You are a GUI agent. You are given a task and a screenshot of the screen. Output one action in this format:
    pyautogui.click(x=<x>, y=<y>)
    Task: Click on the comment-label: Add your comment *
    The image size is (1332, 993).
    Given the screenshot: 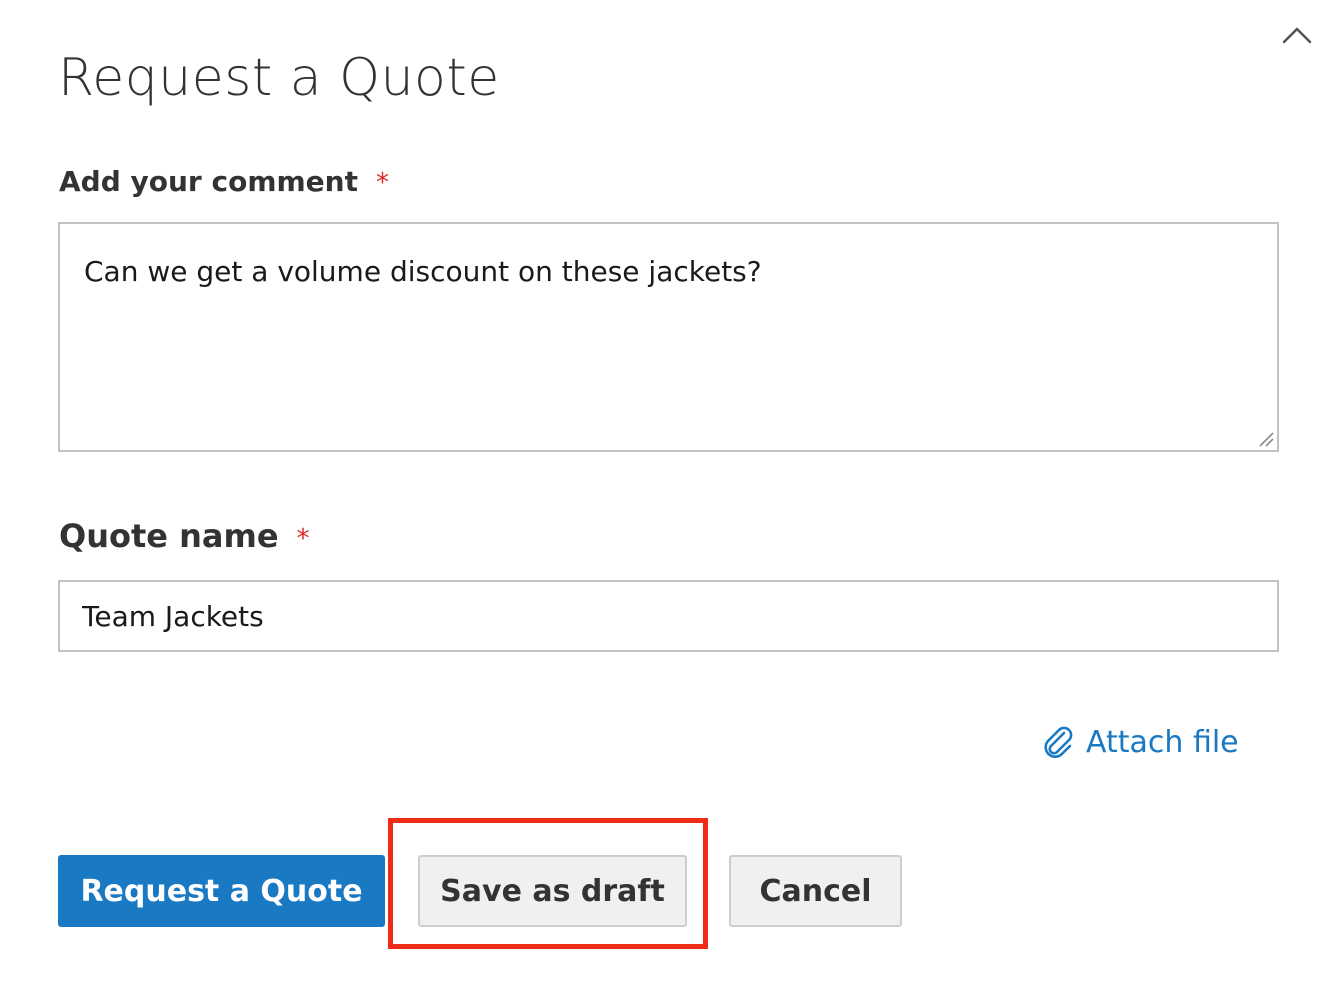 What is the action you would take?
    pyautogui.click(x=224, y=182)
    